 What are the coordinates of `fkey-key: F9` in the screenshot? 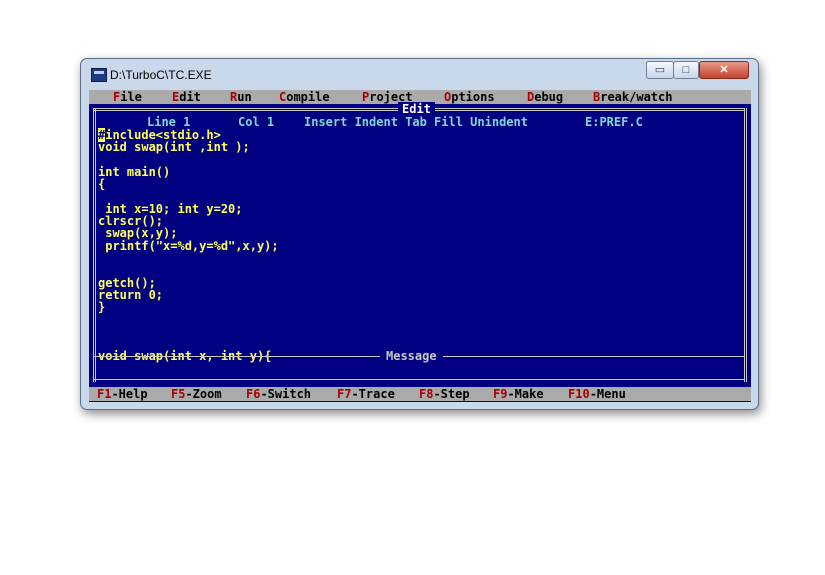 It's located at (500, 394).